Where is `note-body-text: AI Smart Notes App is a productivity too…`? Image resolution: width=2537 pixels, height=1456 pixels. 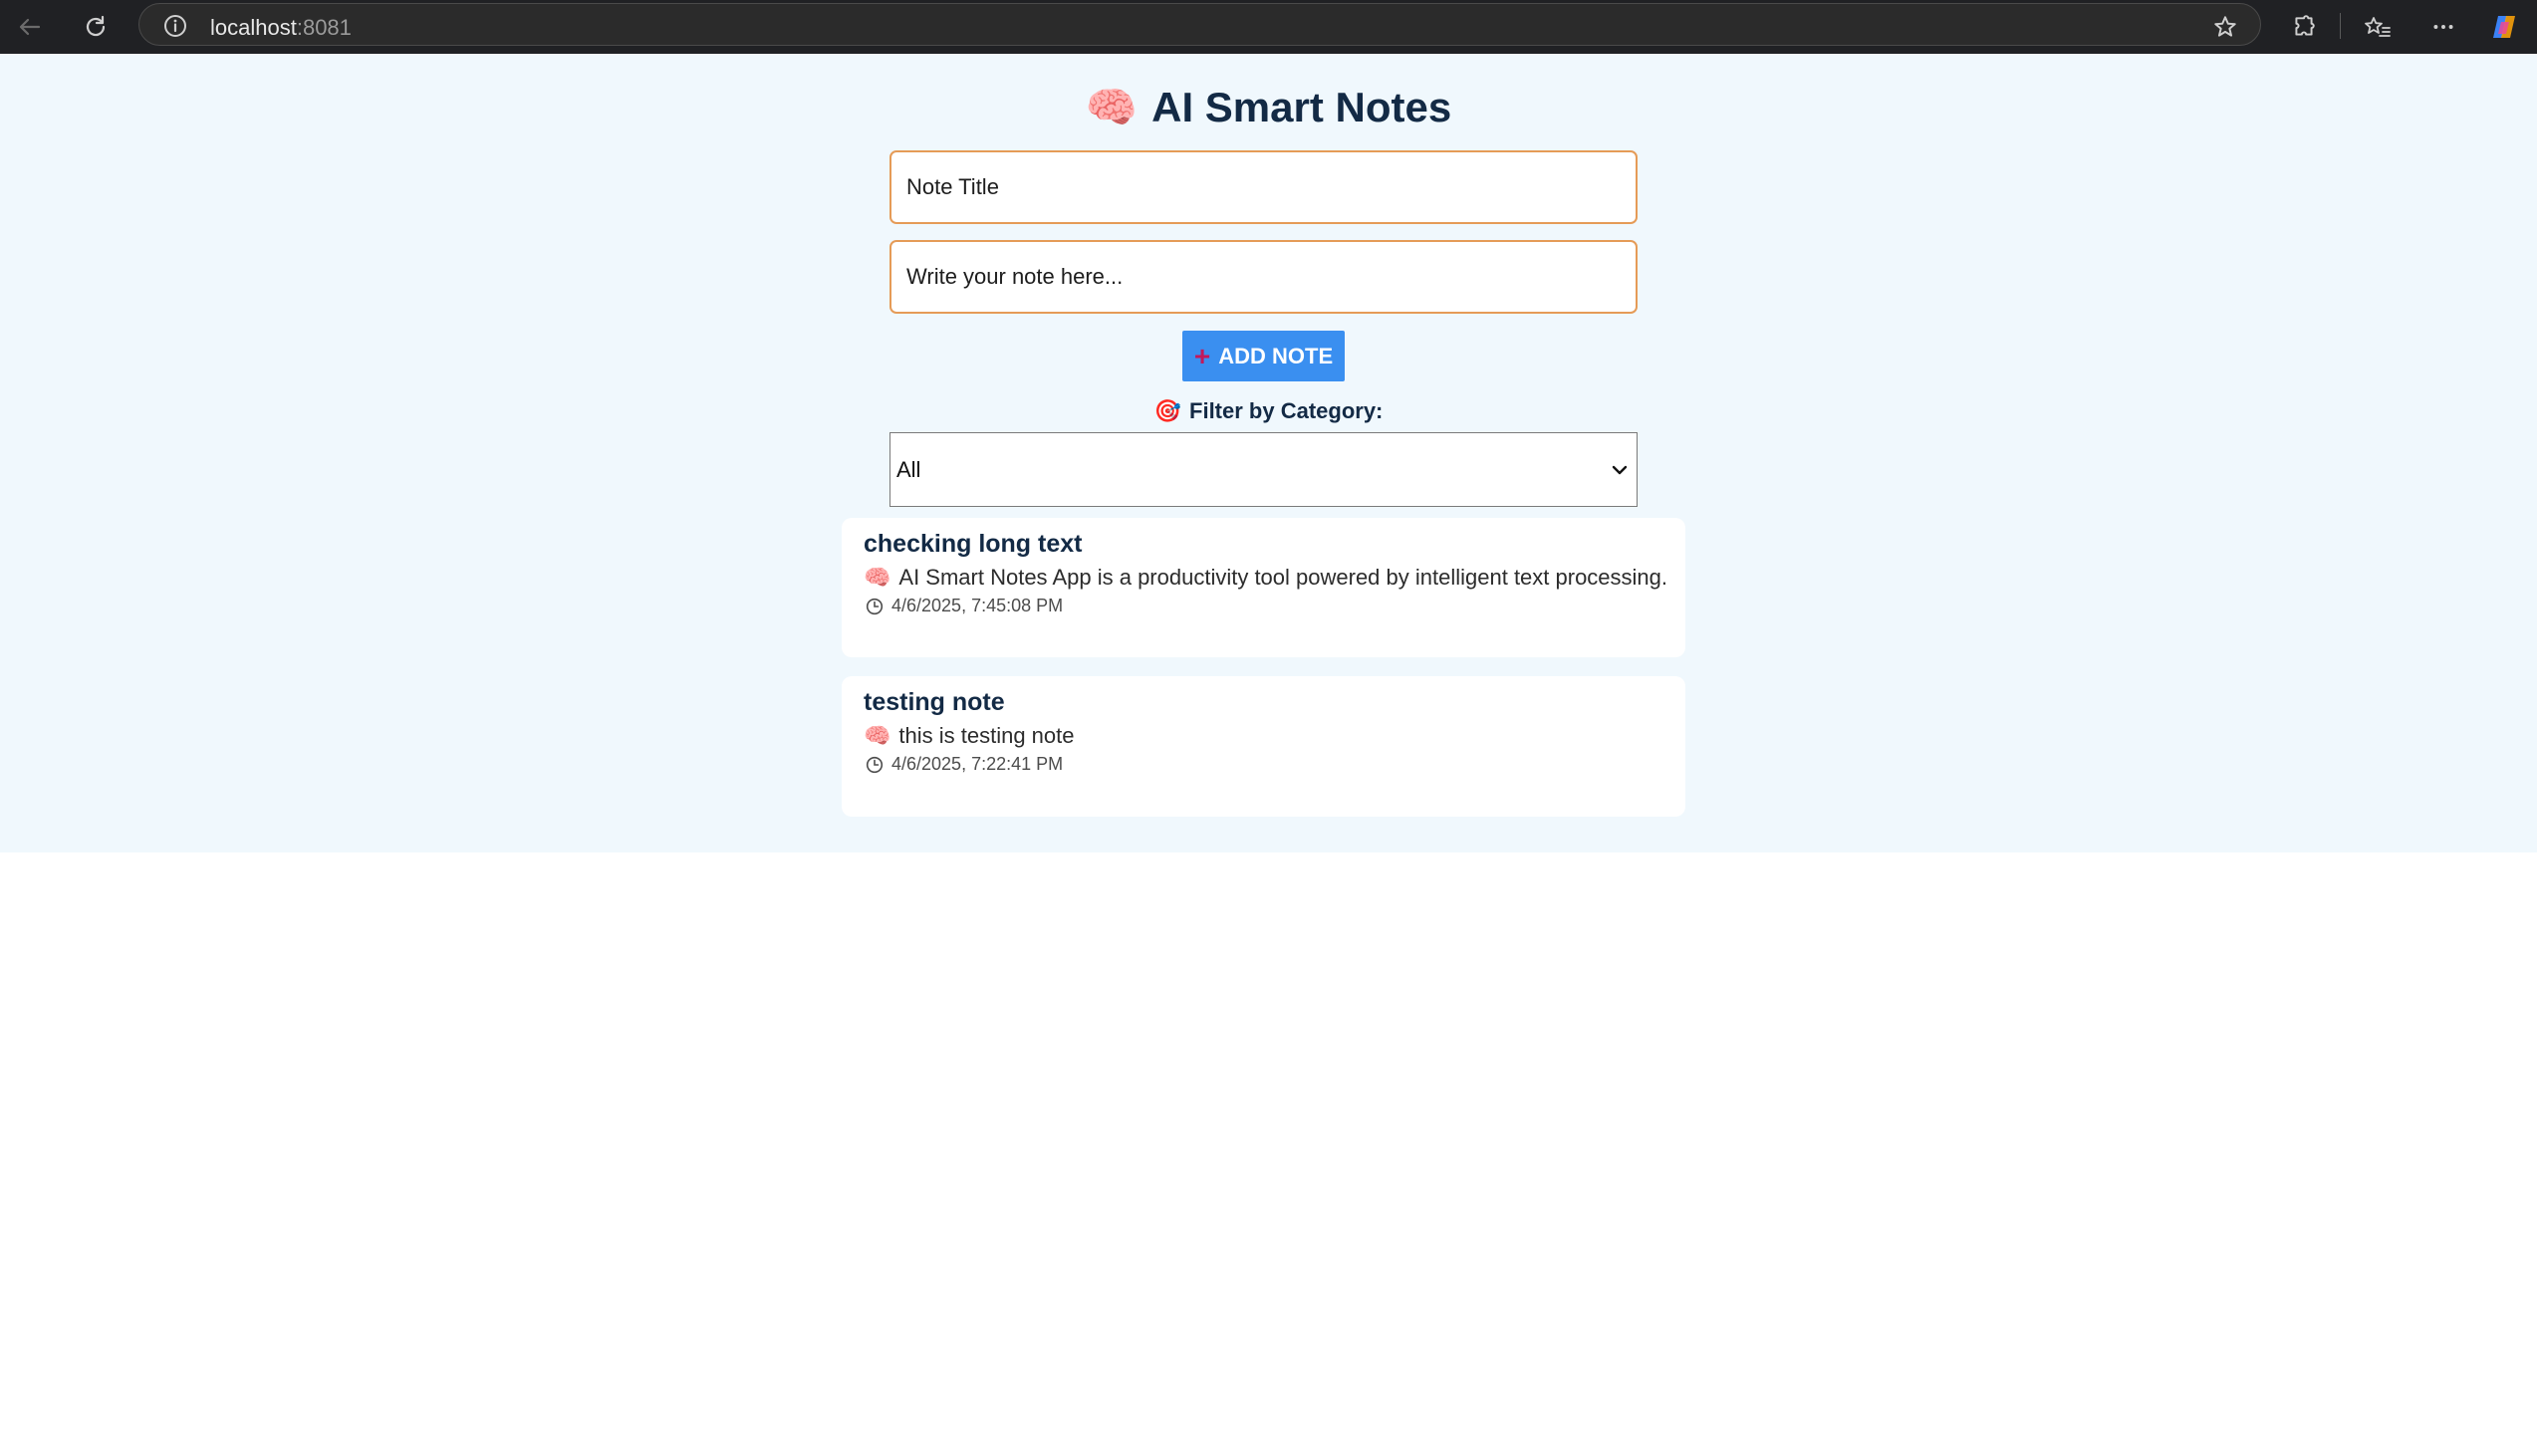
note-body-text: AI Smart Notes App is a productivity too… is located at coordinates (1283, 577).